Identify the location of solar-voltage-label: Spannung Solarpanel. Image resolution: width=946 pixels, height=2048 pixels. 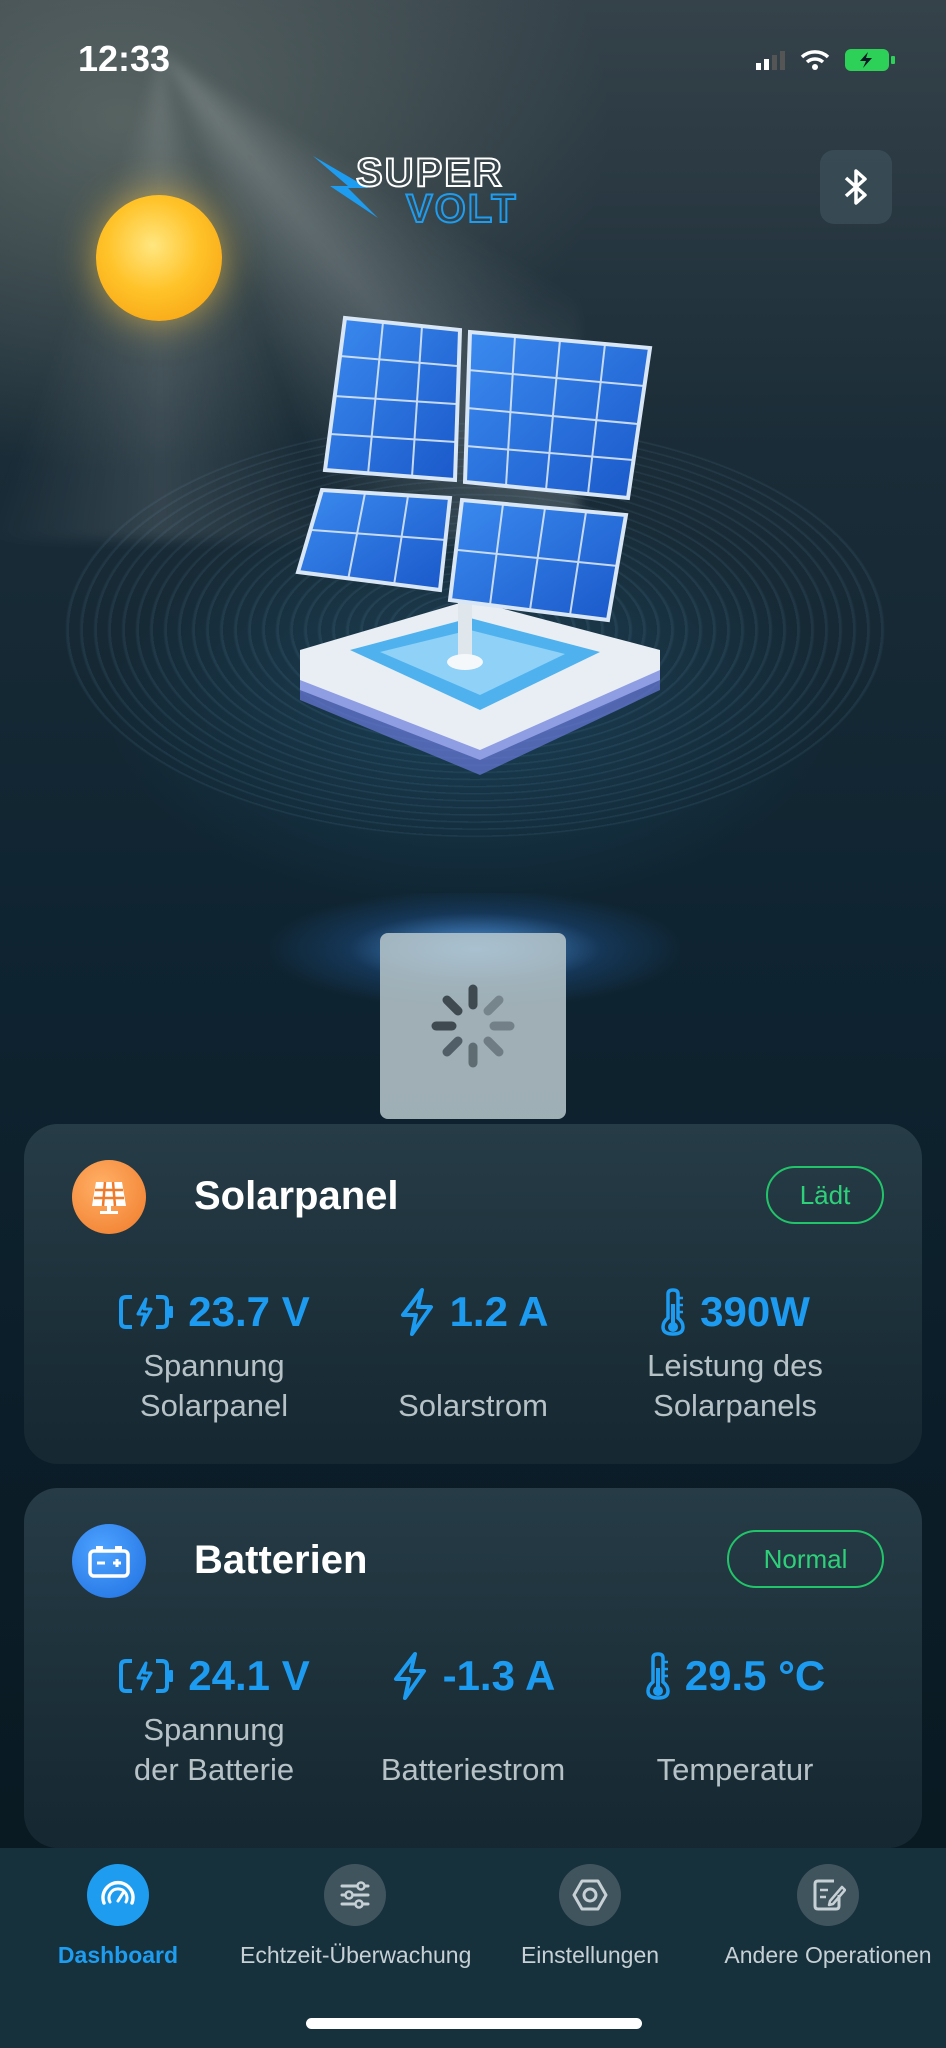
(214, 1385).